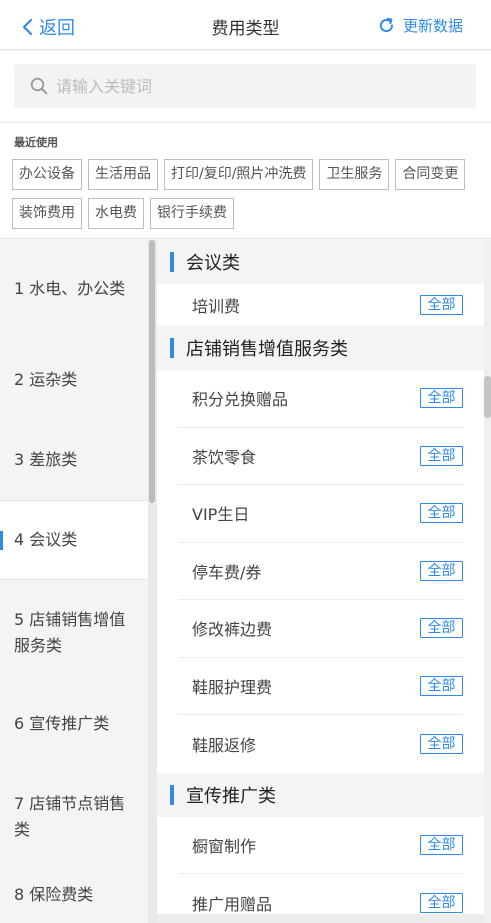 The image size is (491, 923). Describe the element at coordinates (239, 174) in the screenshot. I see `recent-tag: 打印/复印/照片冲洗费` at that location.